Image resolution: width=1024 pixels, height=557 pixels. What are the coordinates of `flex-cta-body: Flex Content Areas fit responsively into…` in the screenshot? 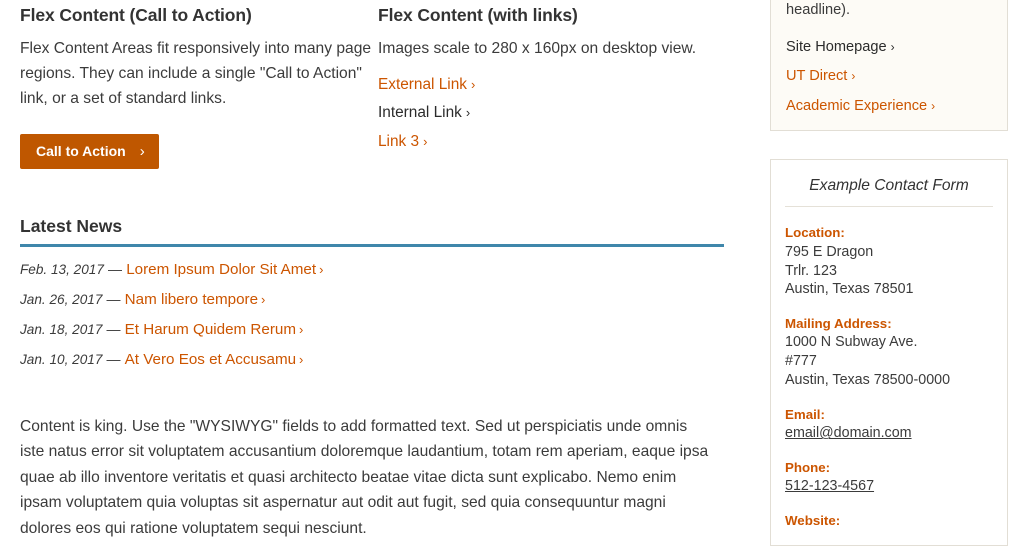 It's located at (196, 73).